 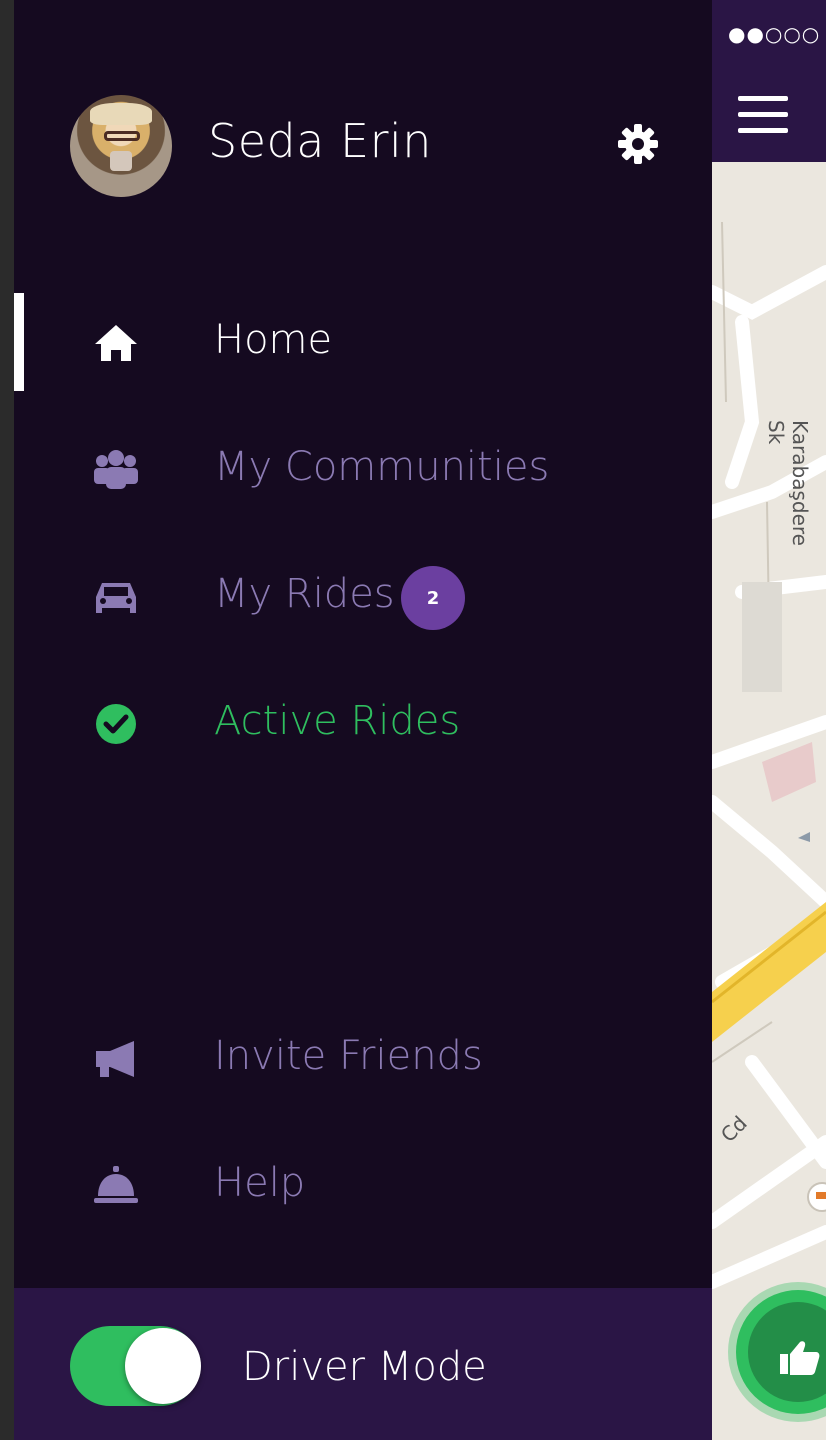 I want to click on check-circle-icon, so click(x=116, y=724).